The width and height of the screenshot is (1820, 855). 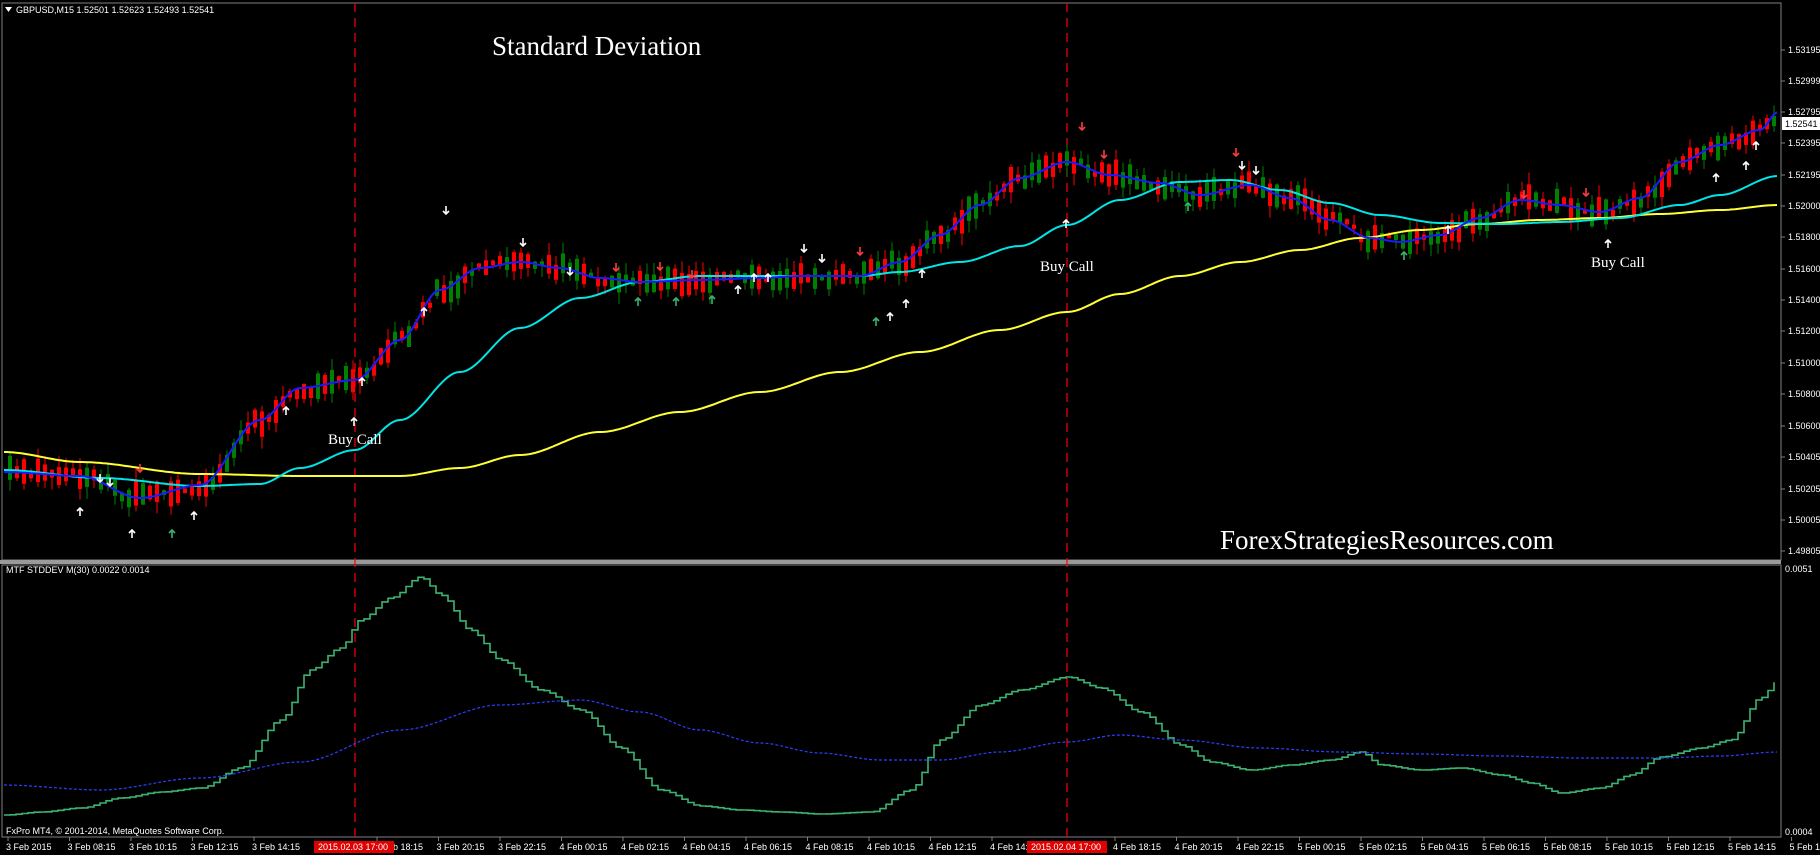 What do you see at coordinates (1805, 847) in the screenshot?
I see `time-tick-label: 5 Feb 16:15` at bounding box center [1805, 847].